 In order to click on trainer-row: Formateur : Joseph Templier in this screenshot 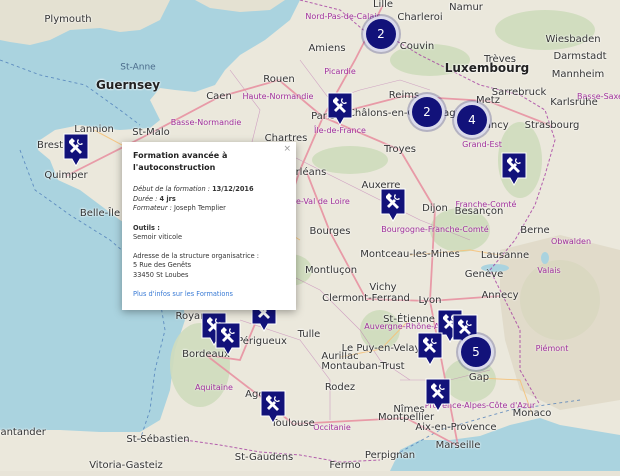, I will do `click(209, 209)`.